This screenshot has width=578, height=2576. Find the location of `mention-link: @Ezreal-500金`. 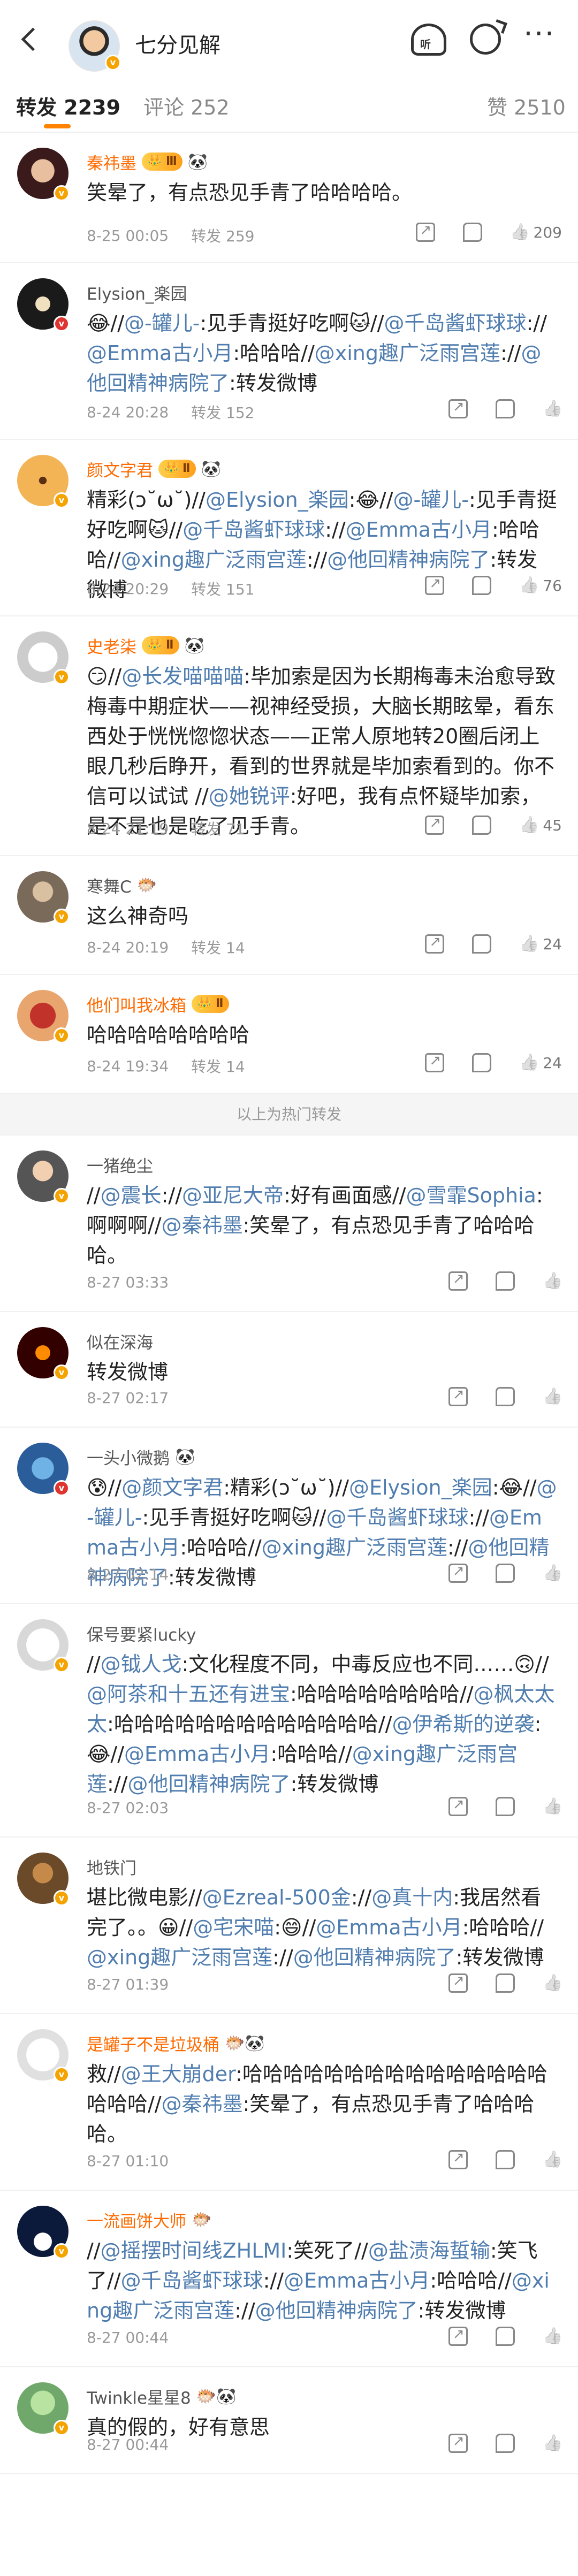

mention-link: @Ezreal-500金 is located at coordinates (276, 1897).